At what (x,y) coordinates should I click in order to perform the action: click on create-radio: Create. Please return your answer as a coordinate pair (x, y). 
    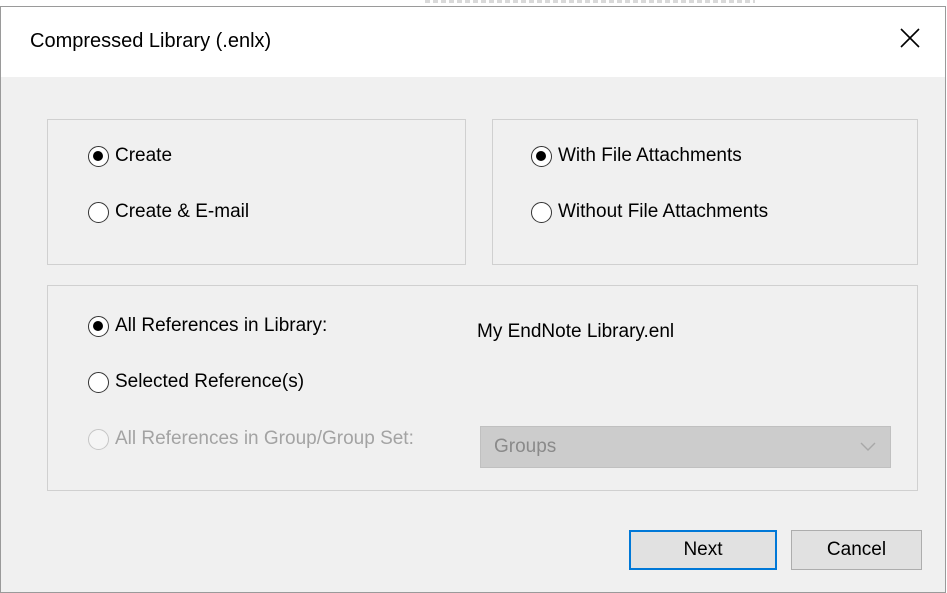
    Looking at the image, I should click on (130, 156).